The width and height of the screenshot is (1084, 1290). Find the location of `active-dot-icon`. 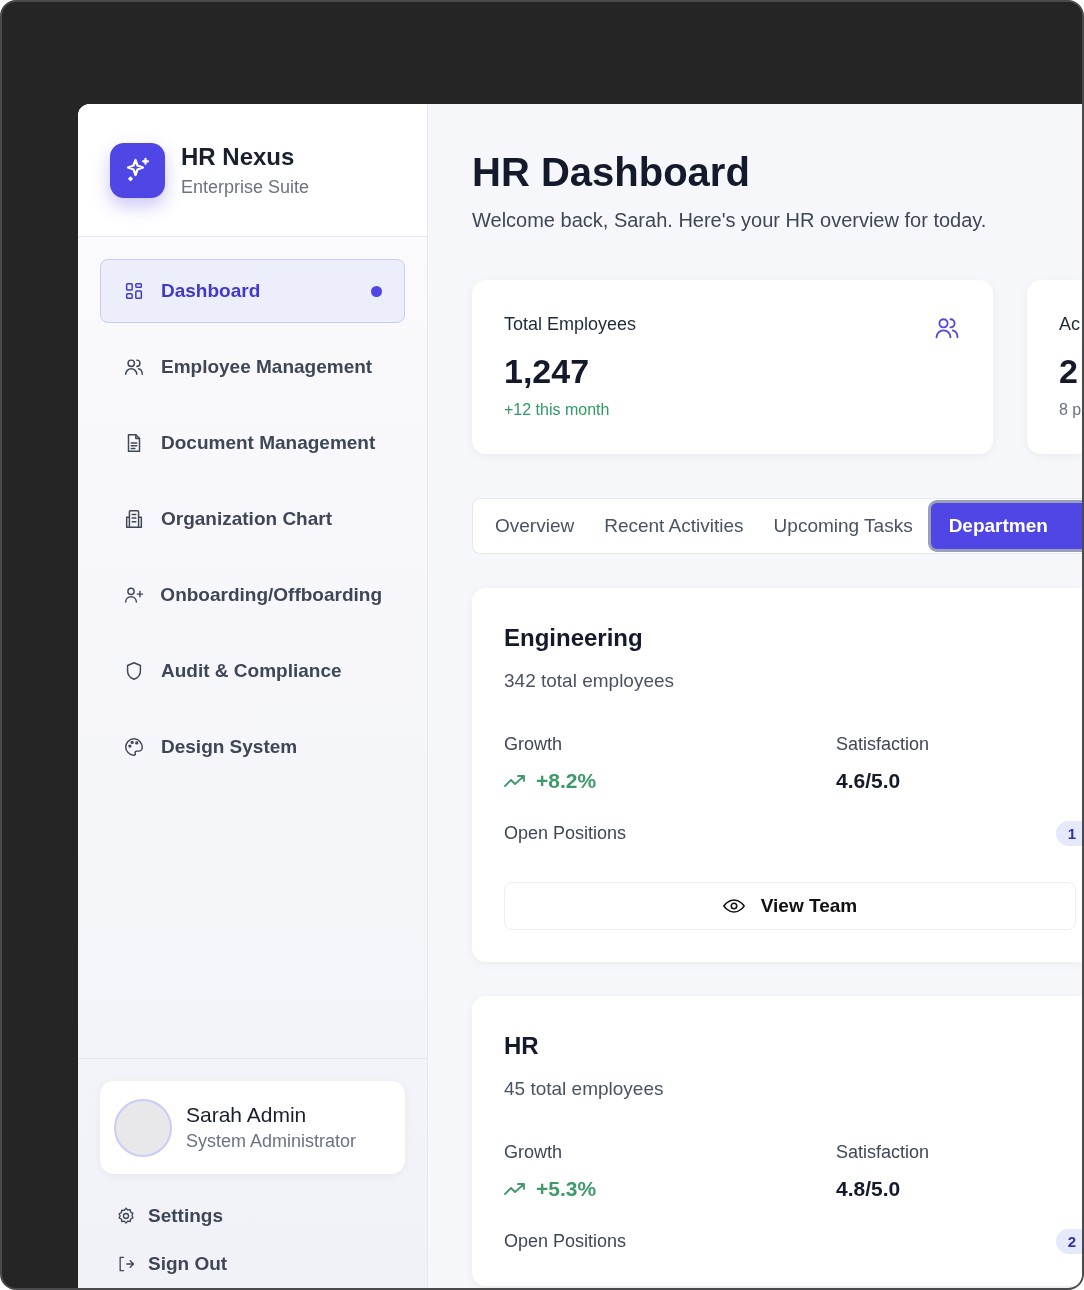

active-dot-icon is located at coordinates (376, 291).